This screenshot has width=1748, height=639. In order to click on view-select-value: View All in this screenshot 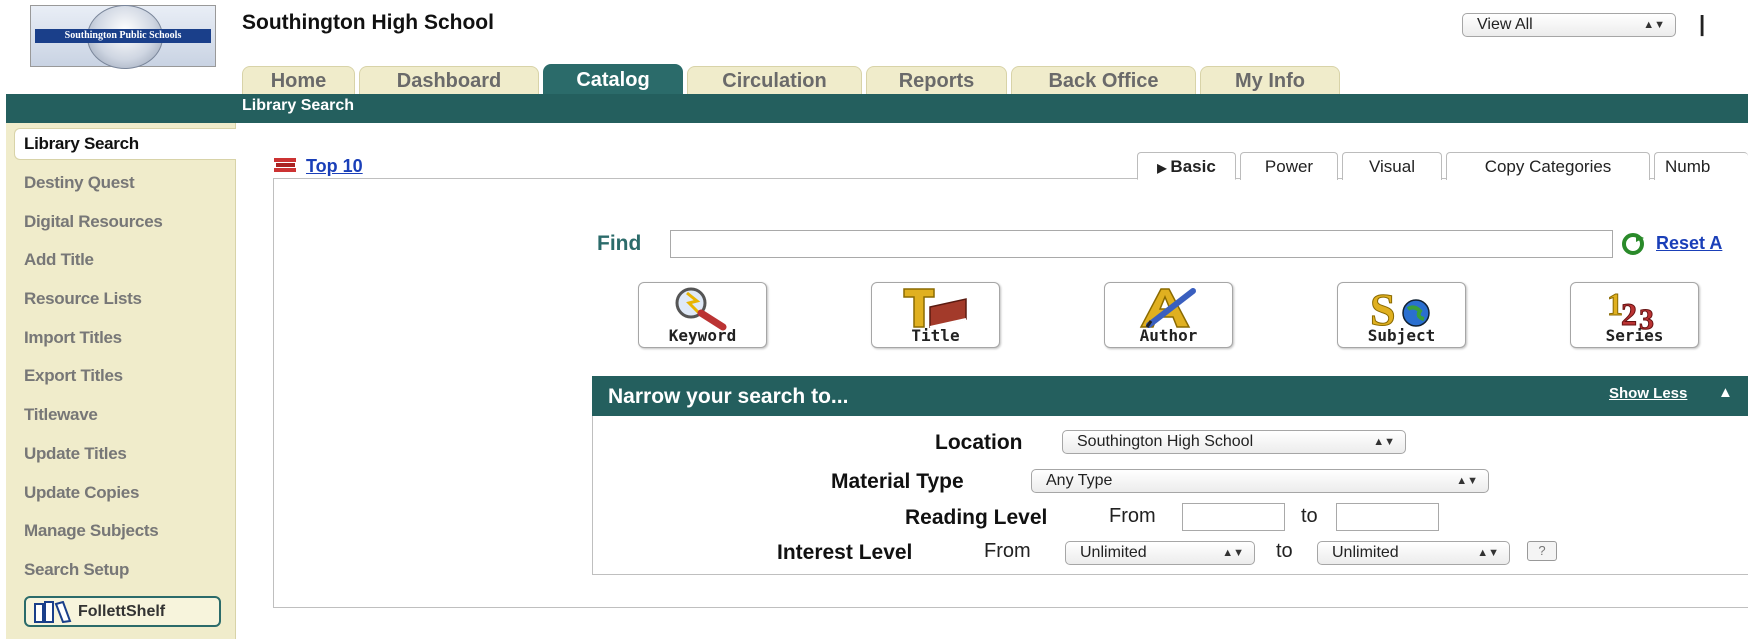, I will do `click(1505, 24)`.